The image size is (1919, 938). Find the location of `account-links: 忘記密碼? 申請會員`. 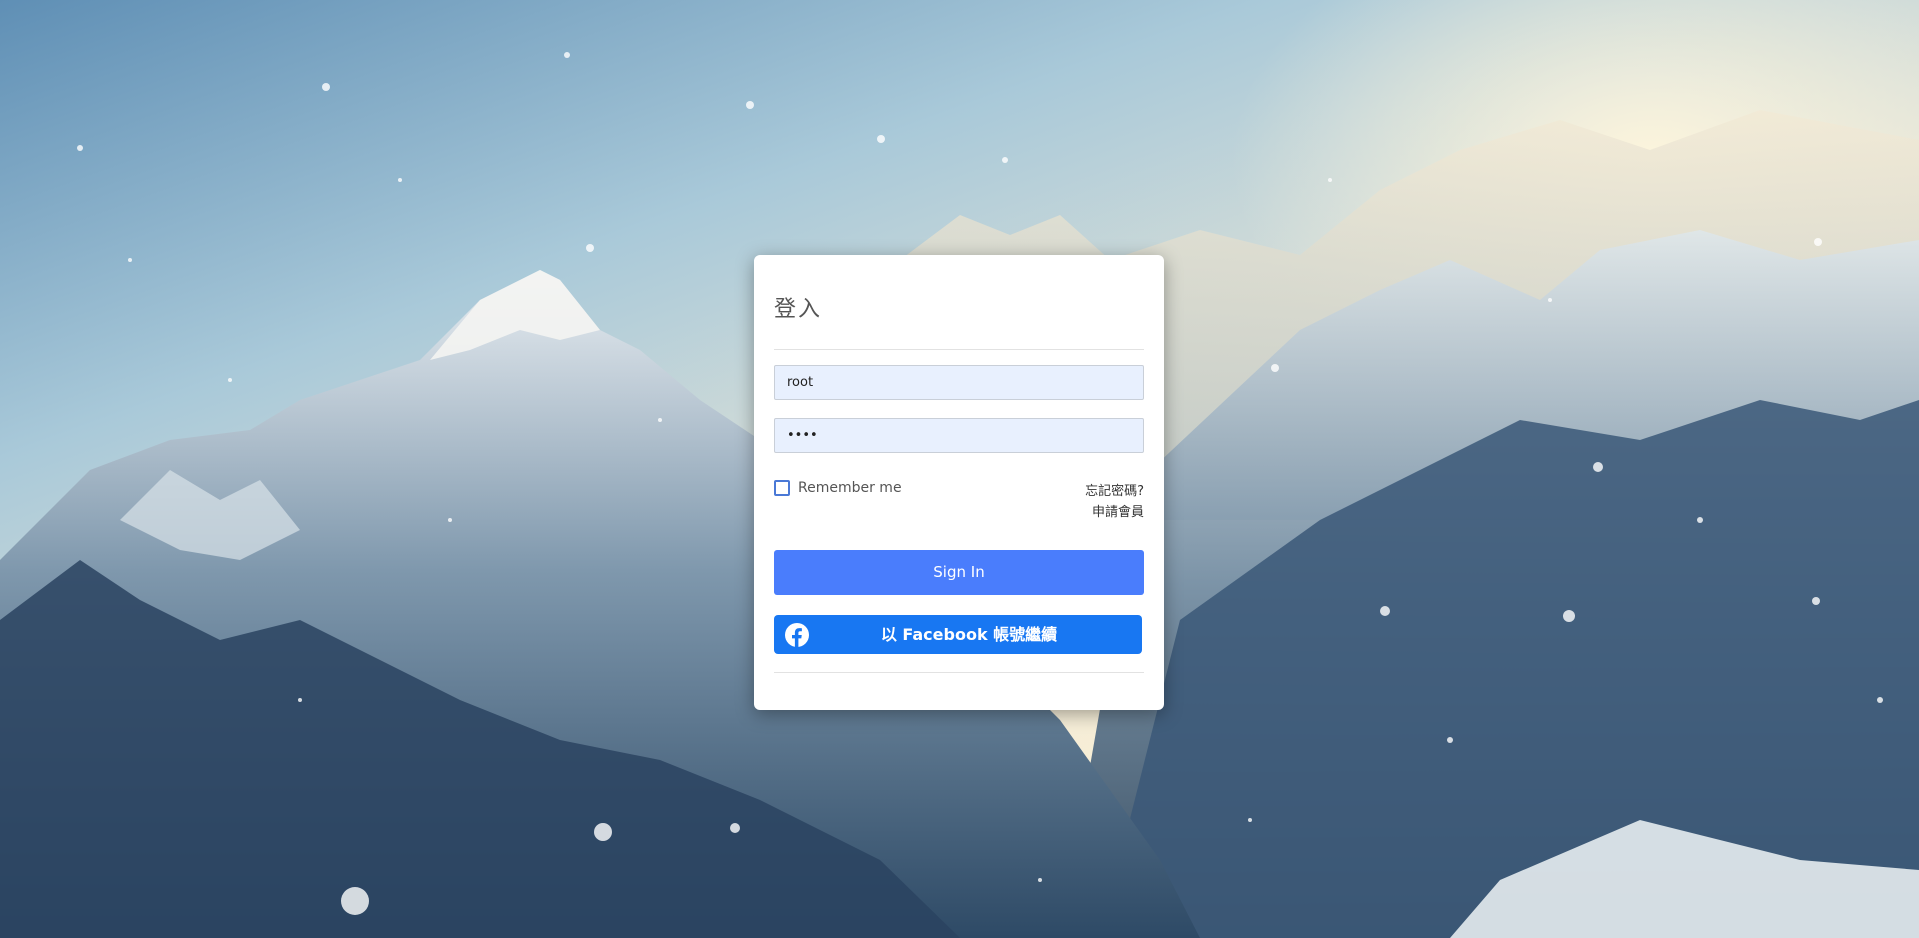

account-links: 忘記密碼? 申請會員 is located at coordinates (1114, 502).